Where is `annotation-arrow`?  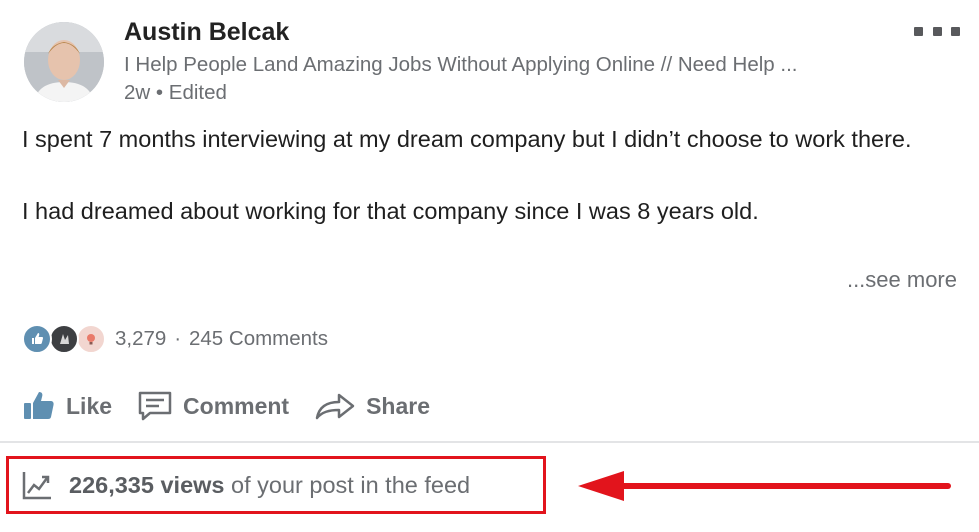 annotation-arrow is located at coordinates (764, 486).